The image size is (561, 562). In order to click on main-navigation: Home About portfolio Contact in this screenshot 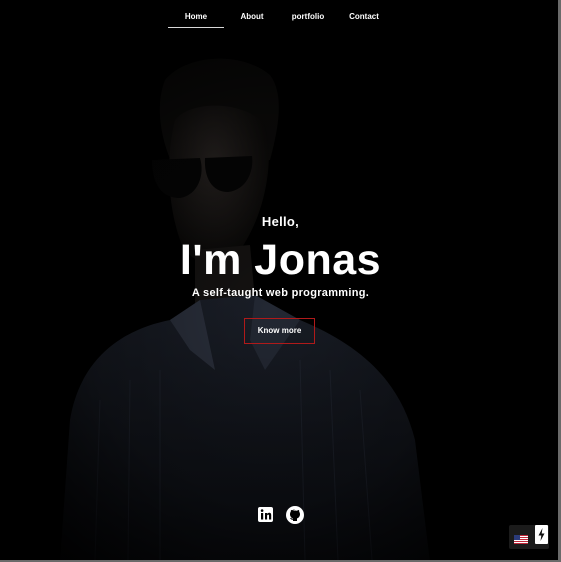, I will do `click(280, 17)`.